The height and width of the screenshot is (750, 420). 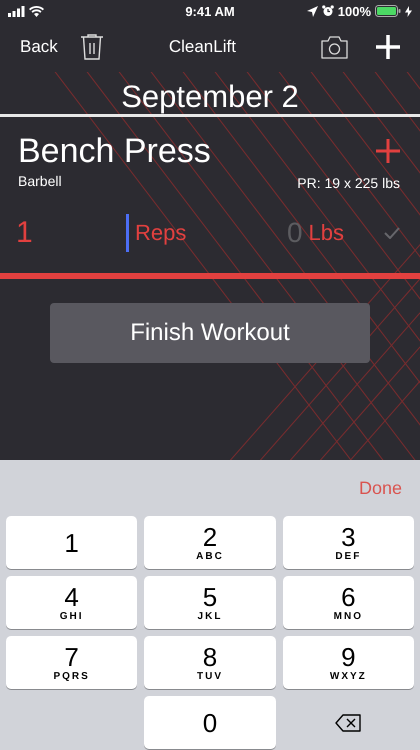 I want to click on personal-record: PR: 19 x 225 lbs, so click(x=348, y=183).